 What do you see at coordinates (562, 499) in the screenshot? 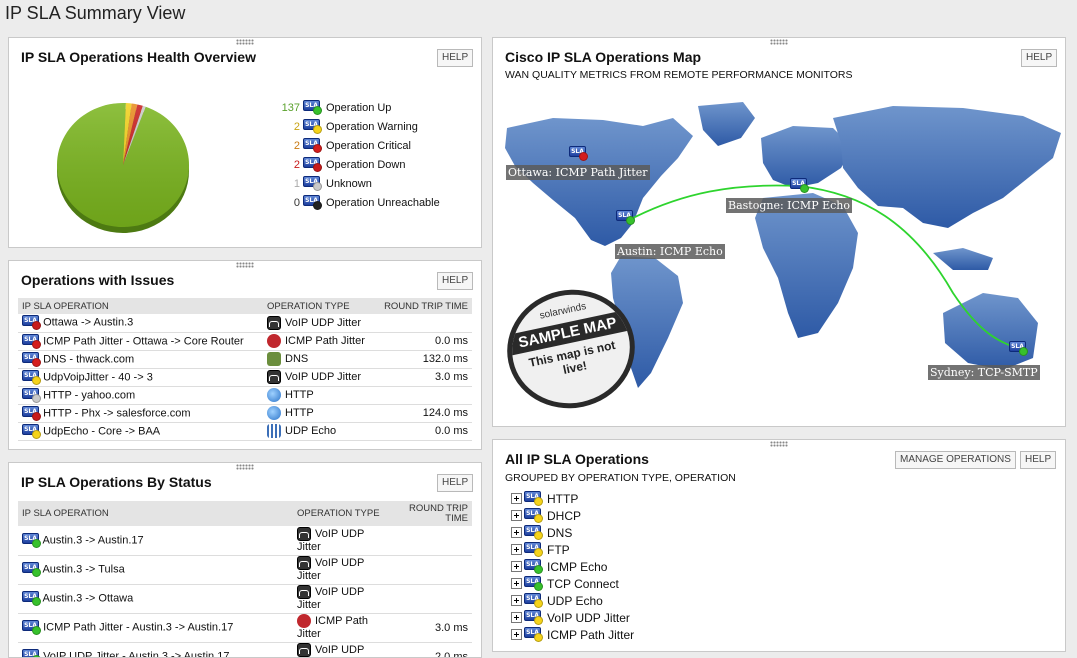
I see `tree-group-label: HTTP` at bounding box center [562, 499].